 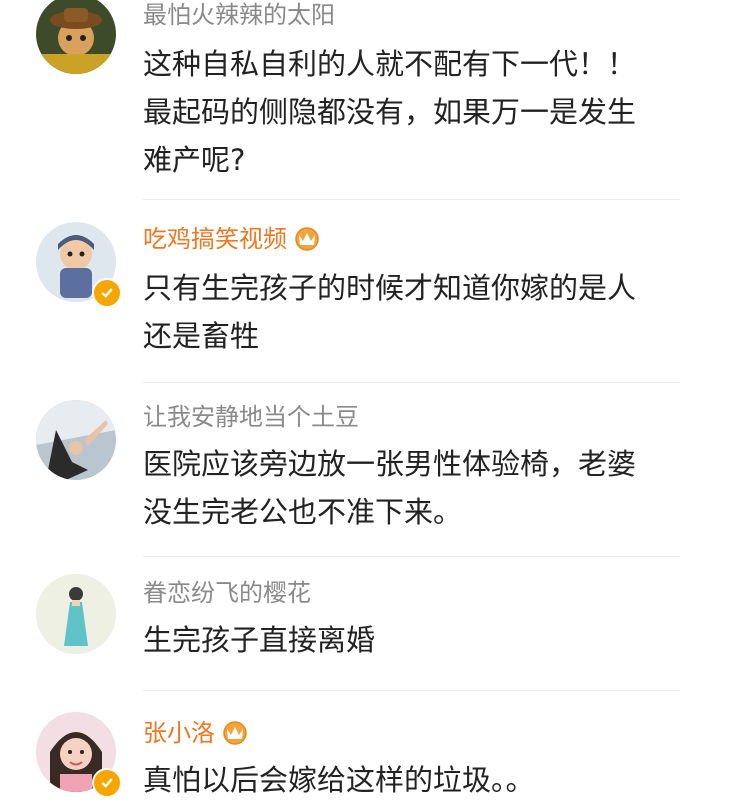 What do you see at coordinates (251, 417) in the screenshot?
I see `comment-username: 让我安静地当个土豆` at bounding box center [251, 417].